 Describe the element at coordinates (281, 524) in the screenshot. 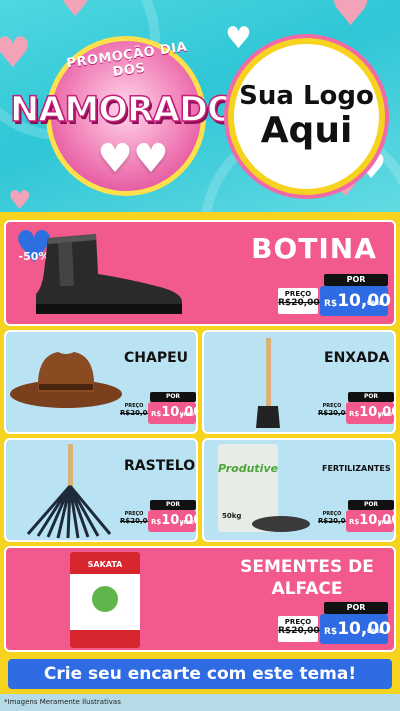

I see `soil-pile-icon` at that location.